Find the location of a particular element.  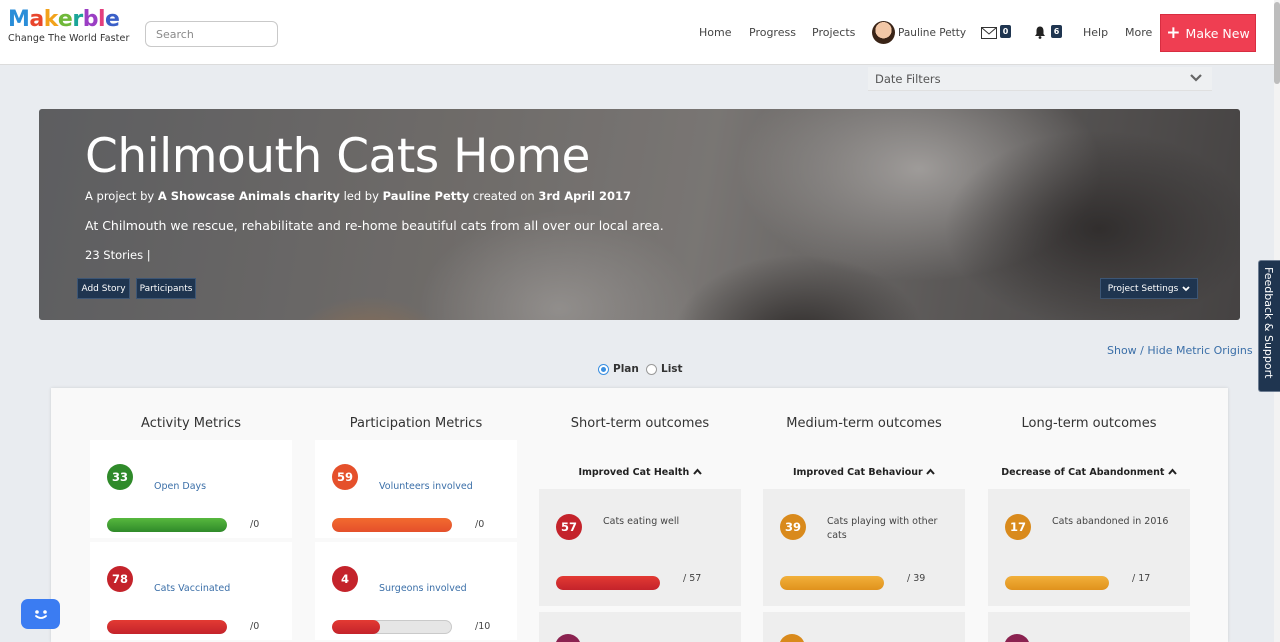

makerble-logo: Makerble Change The World Faster is located at coordinates (68, 25).